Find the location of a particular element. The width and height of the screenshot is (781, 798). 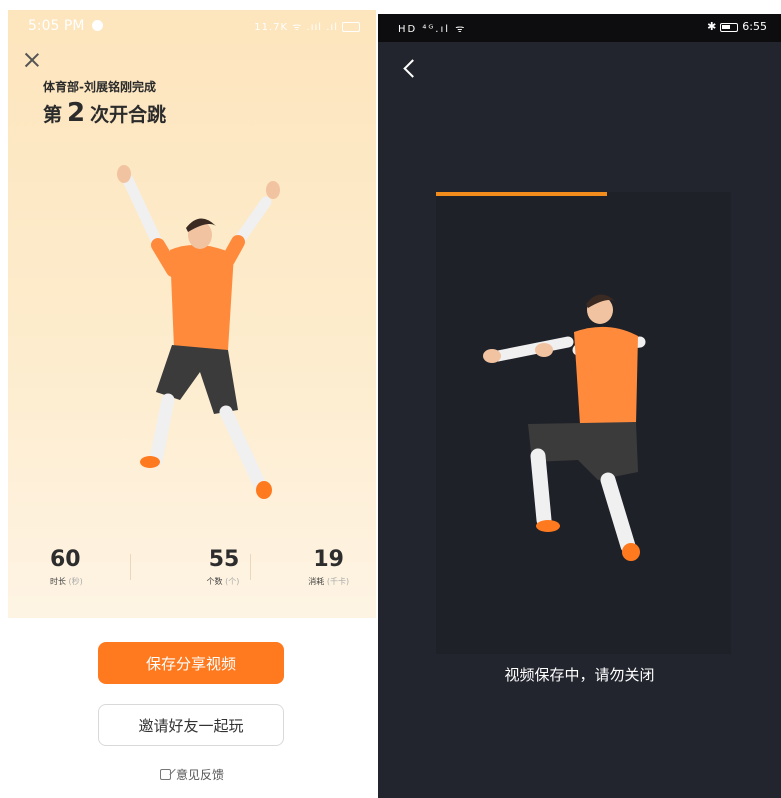

completion-subtitle: 体育部-刘展铭刚完成 is located at coordinates (99, 87).